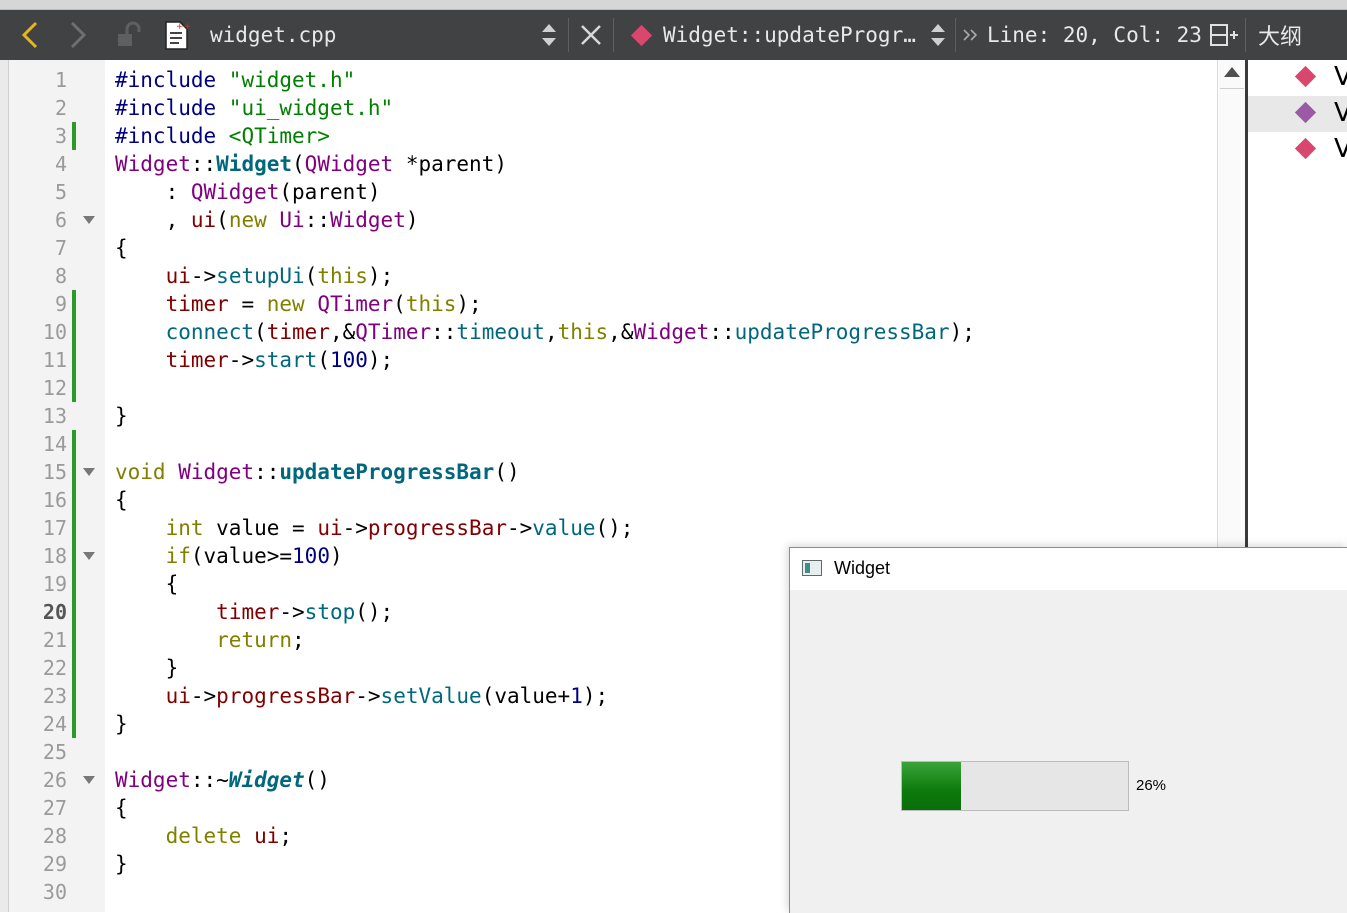 The image size is (1347, 913). Describe the element at coordinates (591, 35) in the screenshot. I see `close-document-button` at that location.